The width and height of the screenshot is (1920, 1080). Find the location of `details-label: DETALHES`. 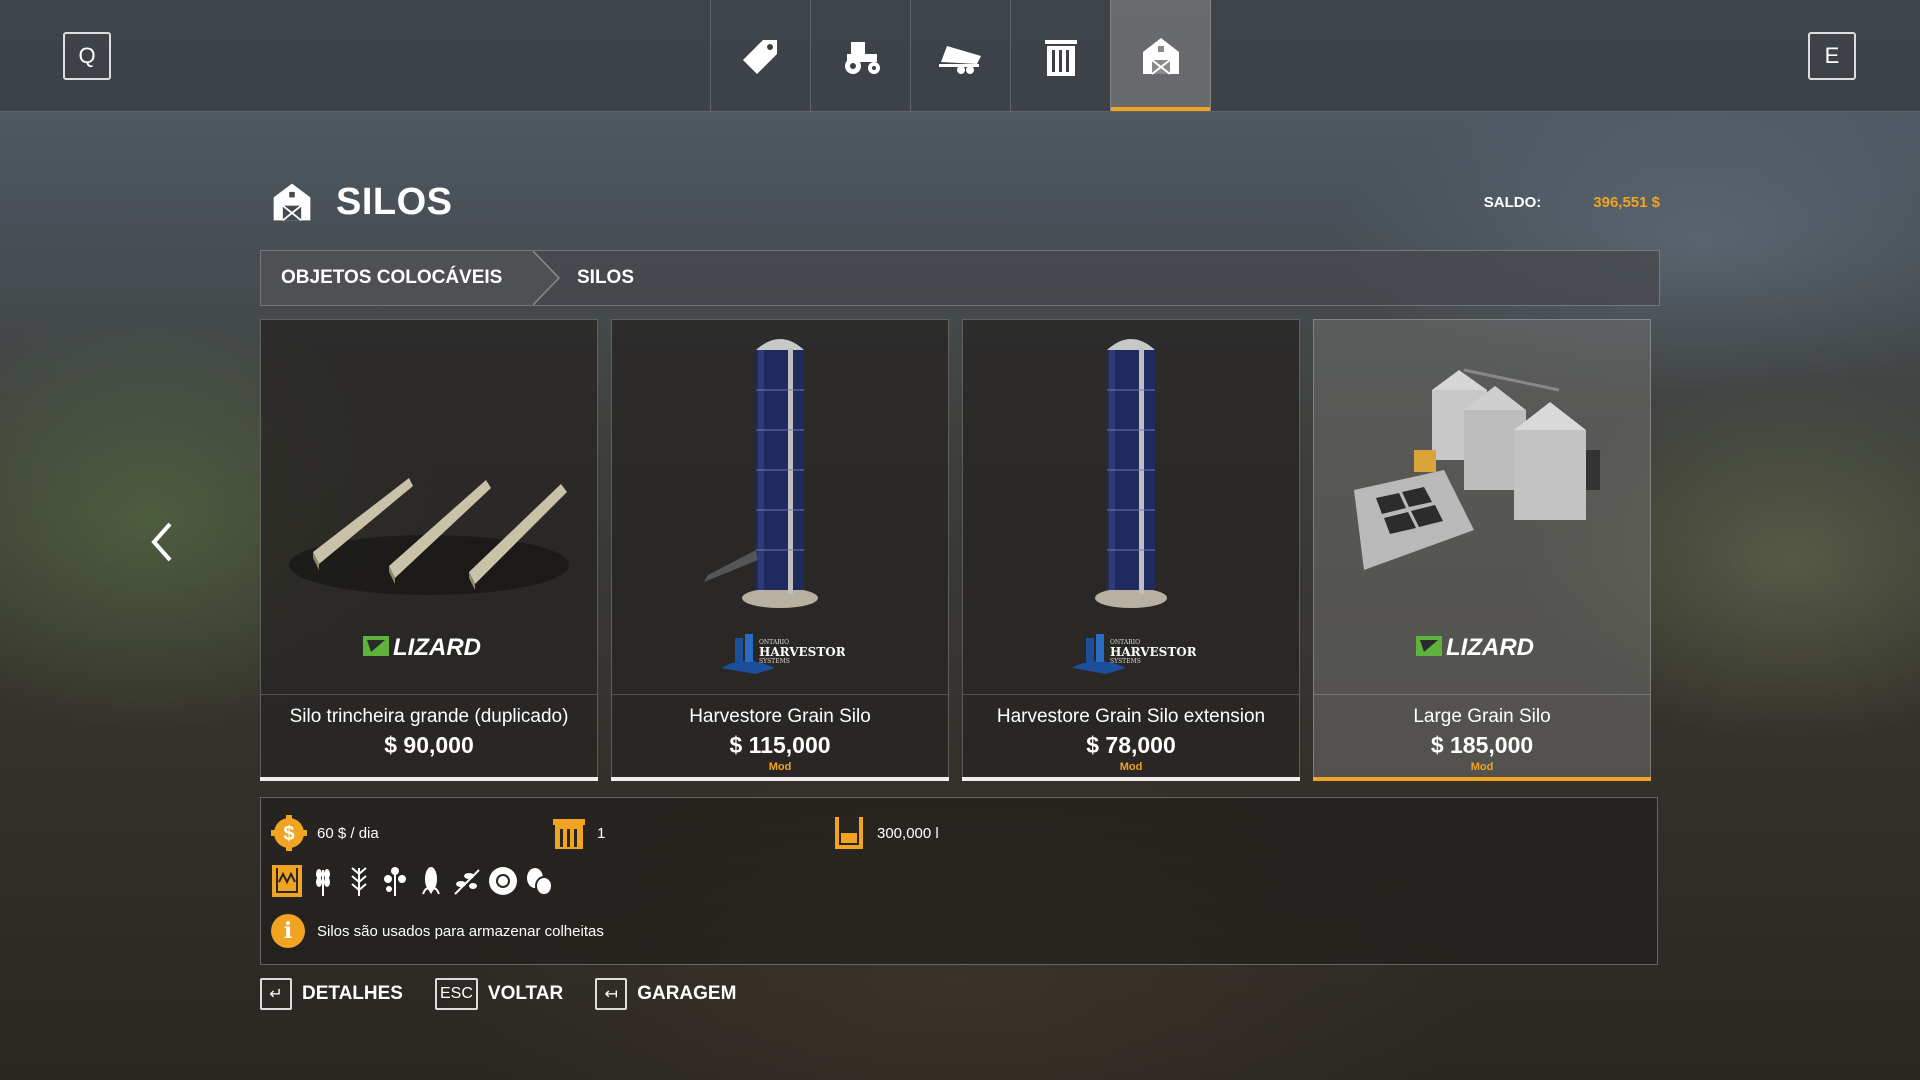

details-label: DETALHES is located at coordinates (352, 993).